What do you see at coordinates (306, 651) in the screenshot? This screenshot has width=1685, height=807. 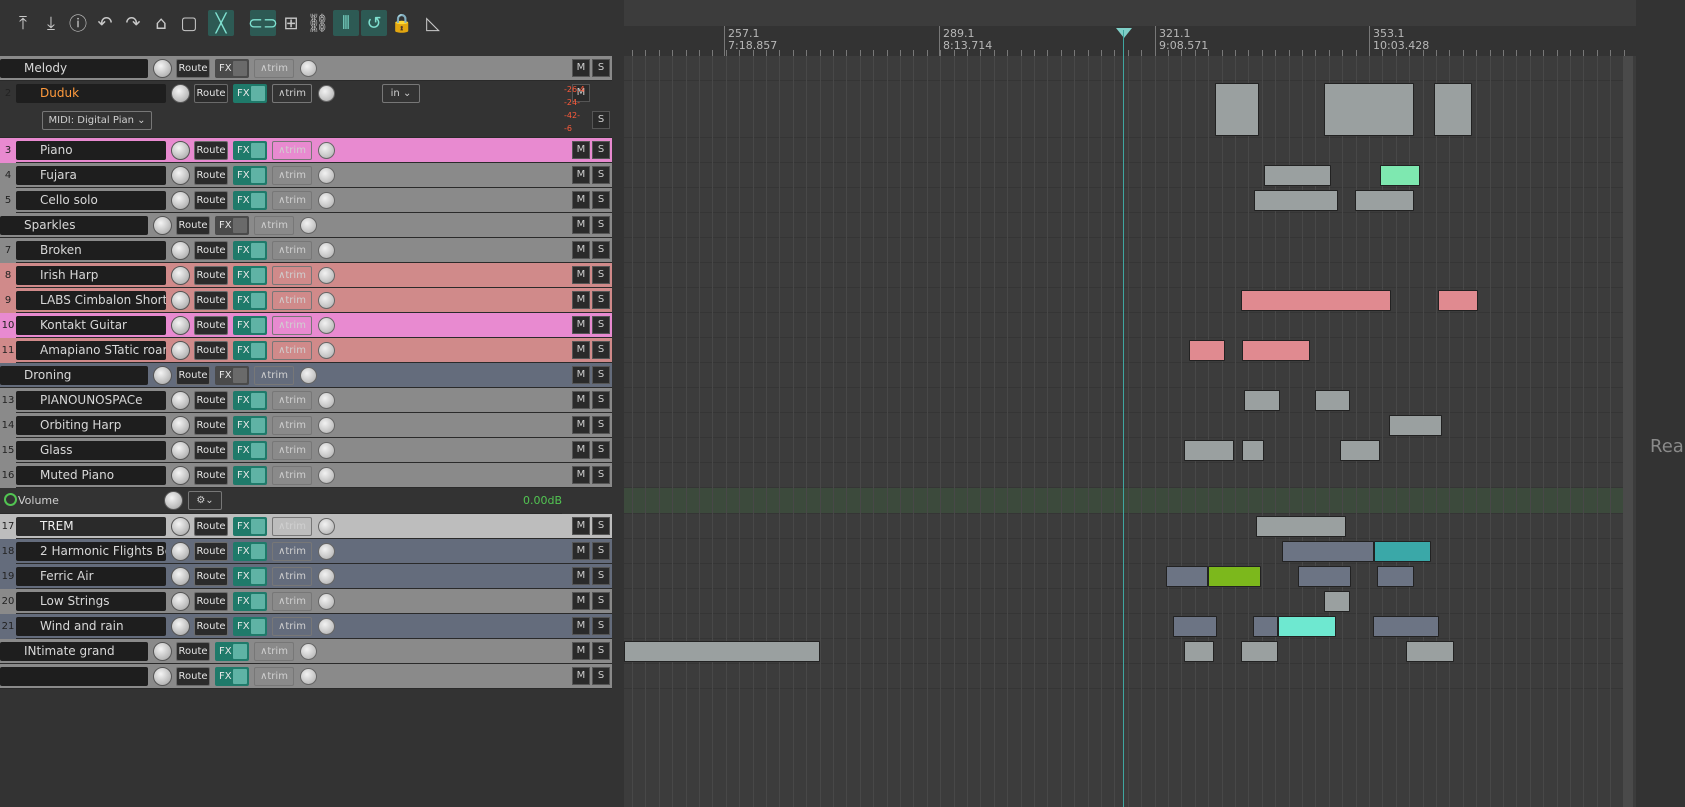 I see `track-row: INtimate grand Route FX ∧trim M S` at bounding box center [306, 651].